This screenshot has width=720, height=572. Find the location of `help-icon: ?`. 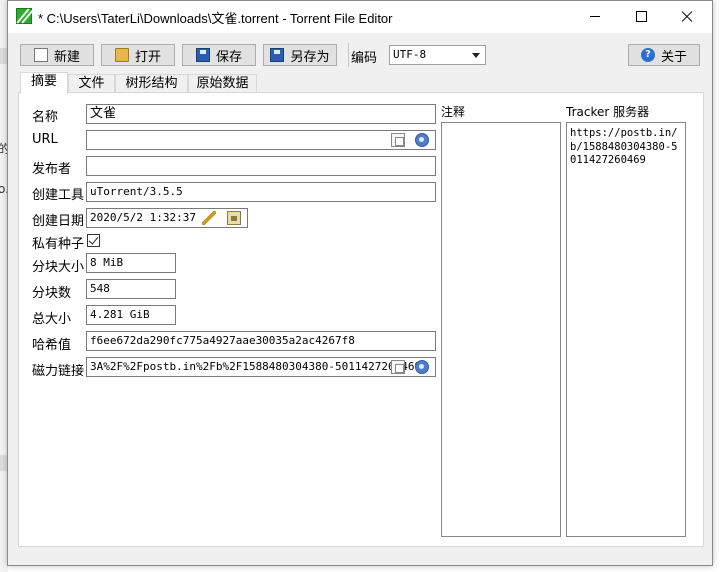

help-icon: ? is located at coordinates (647, 55).